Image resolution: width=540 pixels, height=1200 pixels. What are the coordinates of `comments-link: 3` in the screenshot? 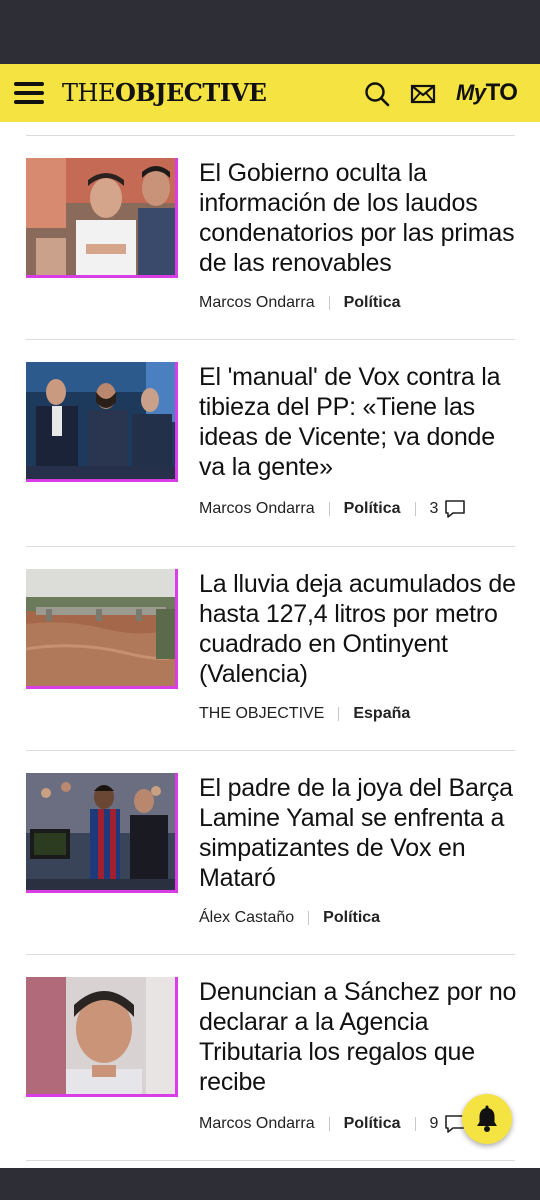 It's located at (448, 509).